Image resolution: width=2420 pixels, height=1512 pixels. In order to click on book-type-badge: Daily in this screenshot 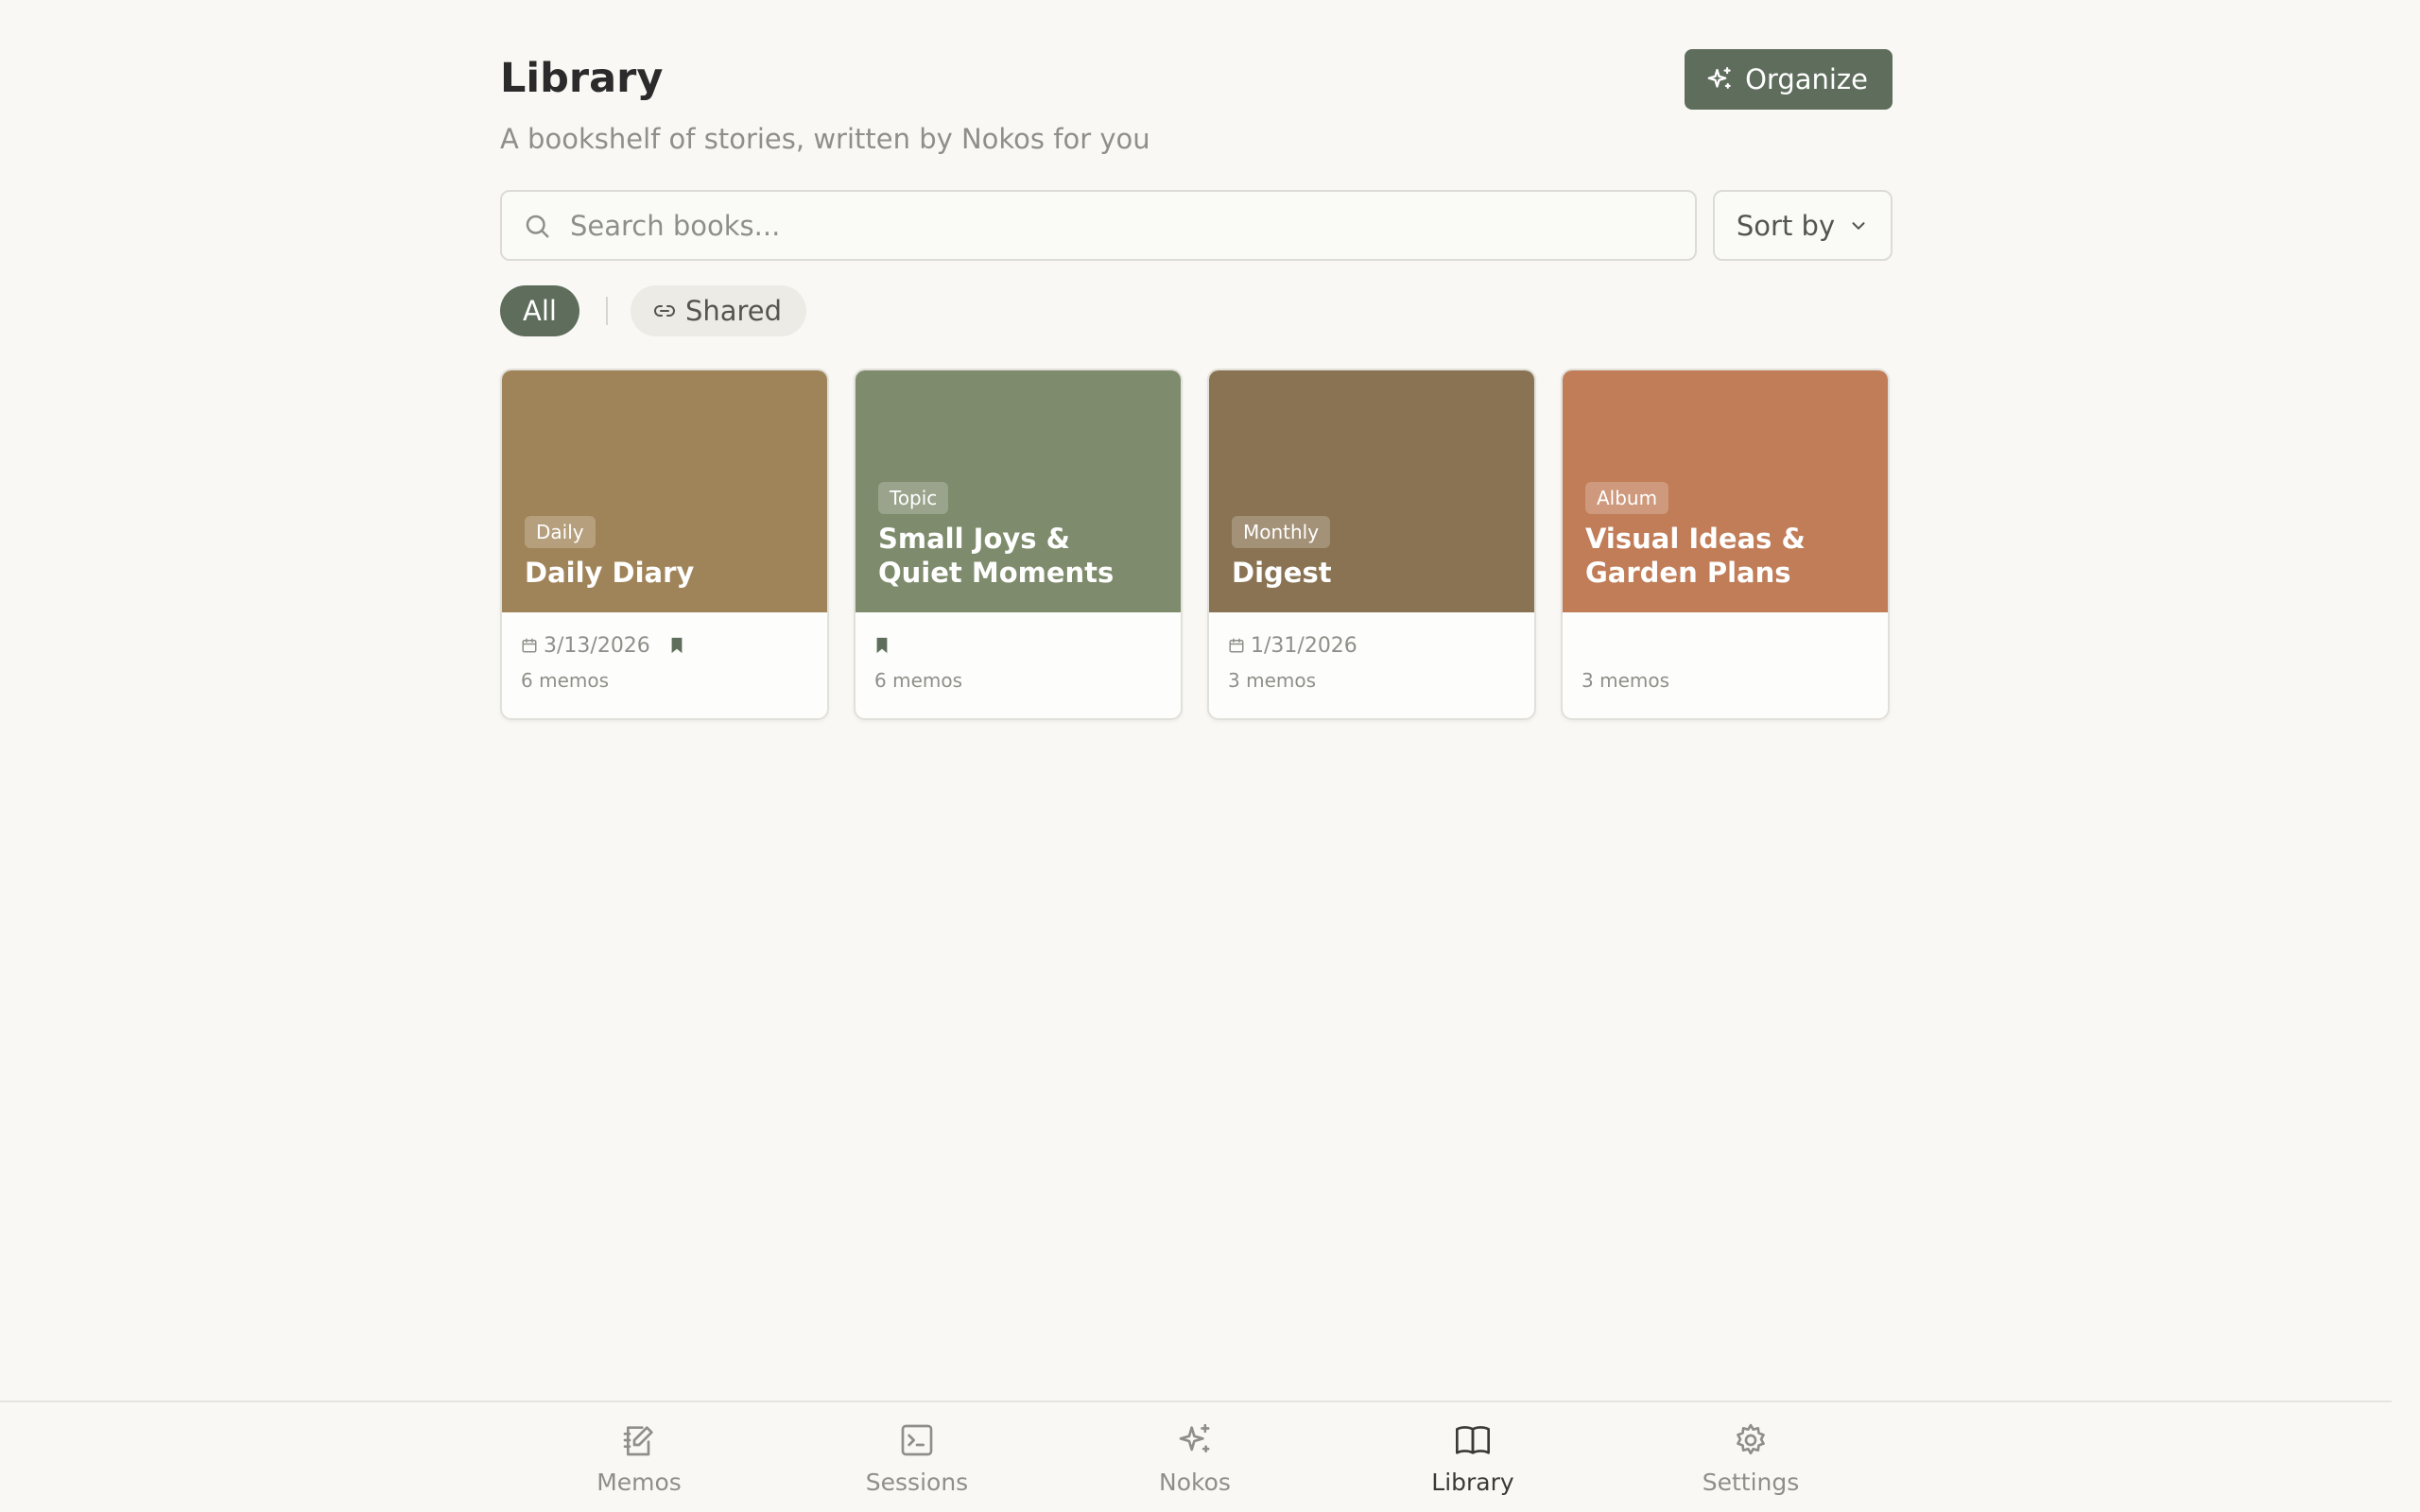, I will do `click(560, 532)`.